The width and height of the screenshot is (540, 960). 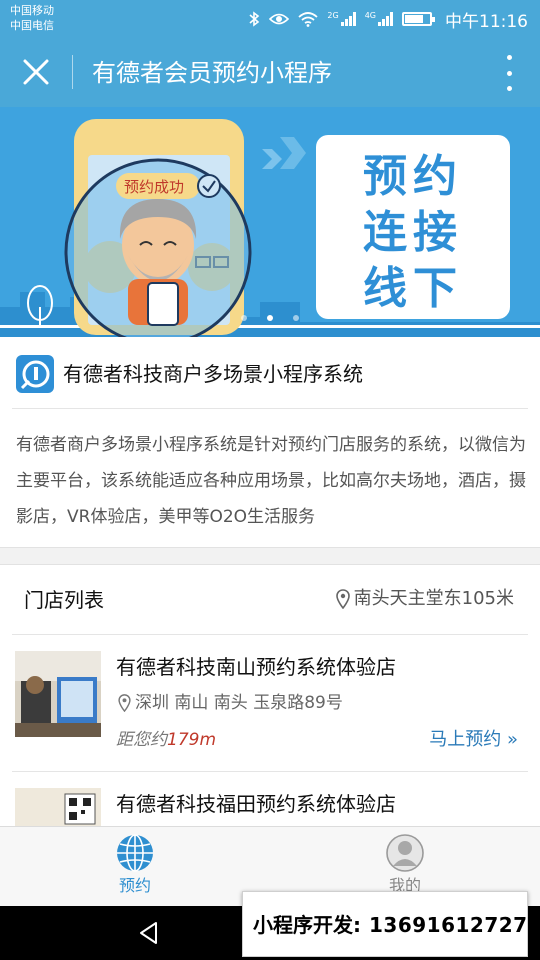 I want to click on store-name: 有德者科技福田预约系统体验店, so click(x=256, y=804).